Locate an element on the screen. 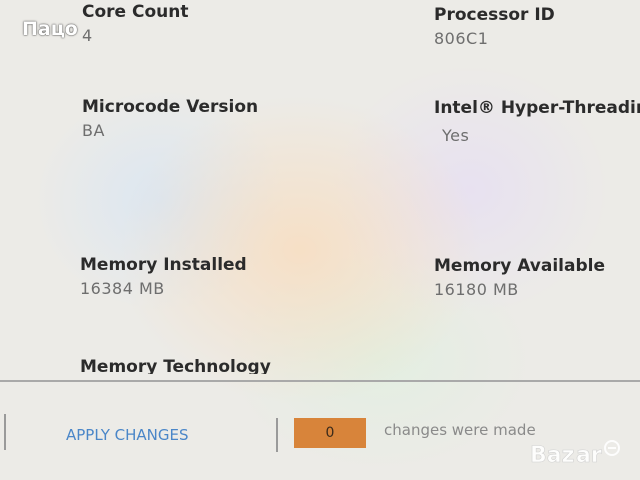 This screenshot has height=480, width=640. microcode-version-label: Microcode Version is located at coordinates (170, 107).